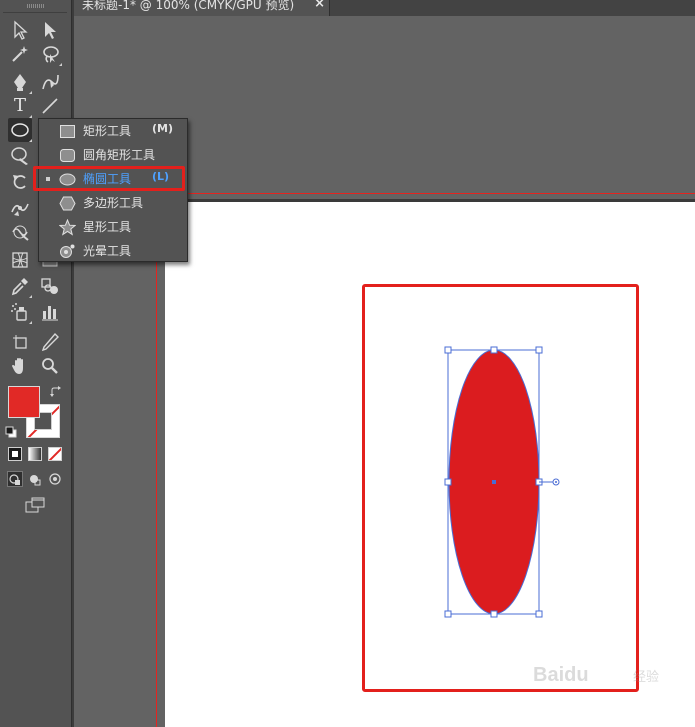 Image resolution: width=695 pixels, height=727 pixels. I want to click on none-mode-button, so click(55, 454).